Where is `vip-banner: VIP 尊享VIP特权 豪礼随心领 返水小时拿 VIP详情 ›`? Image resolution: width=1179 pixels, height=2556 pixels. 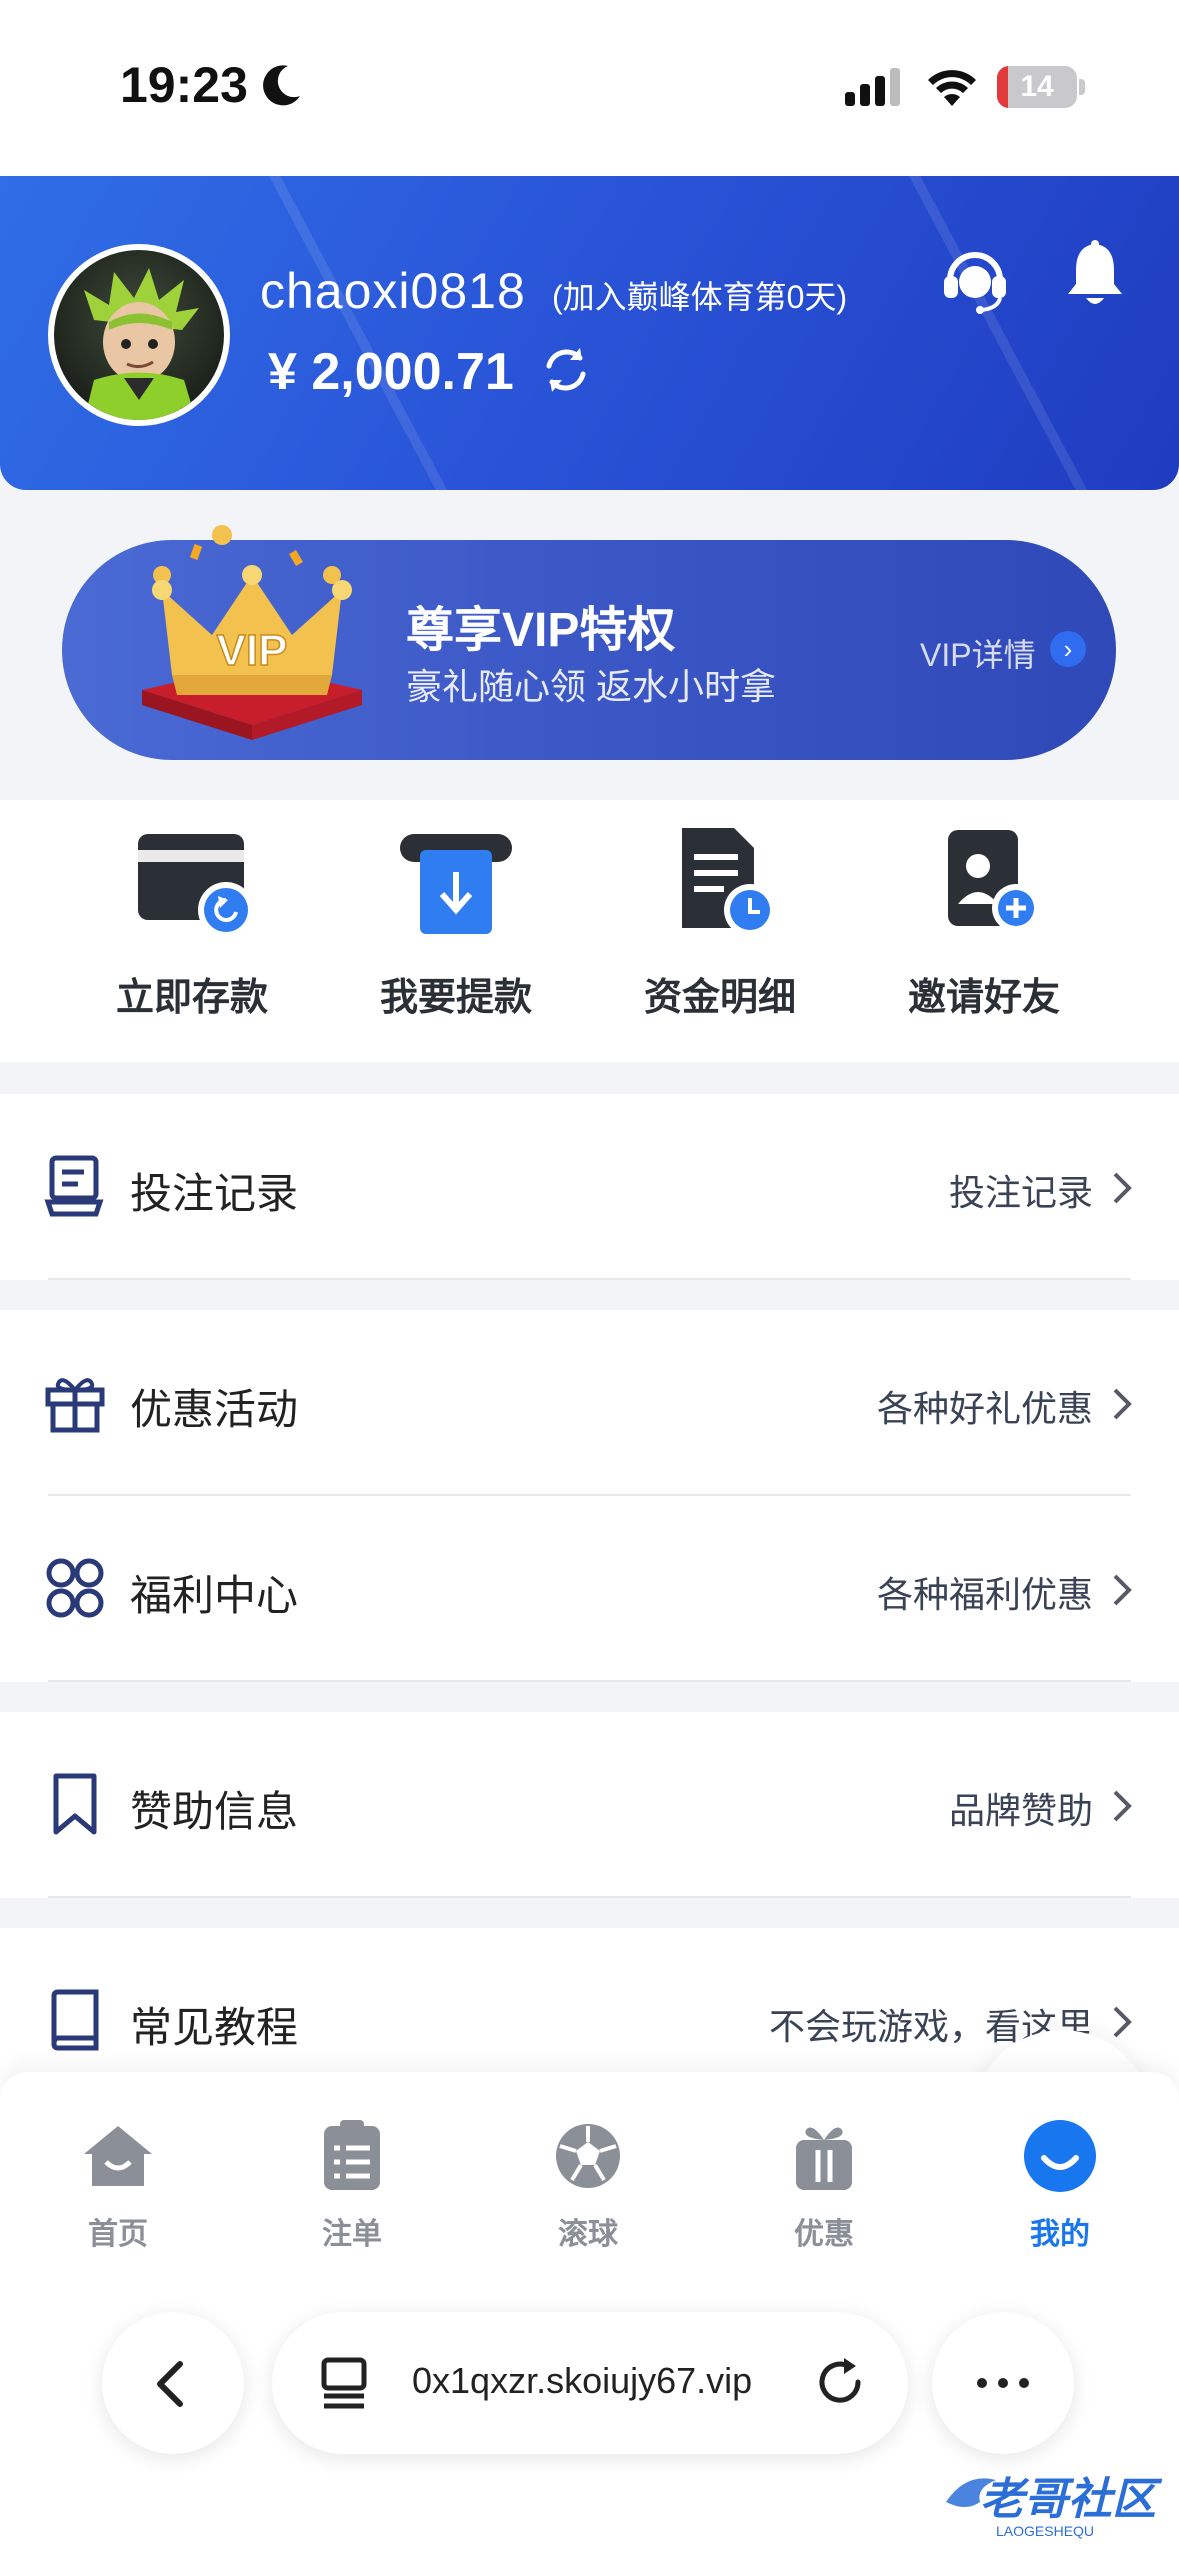 vip-banner: VIP 尊享VIP特权 豪礼随心领 返水小时拿 VIP详情 › is located at coordinates (589, 642).